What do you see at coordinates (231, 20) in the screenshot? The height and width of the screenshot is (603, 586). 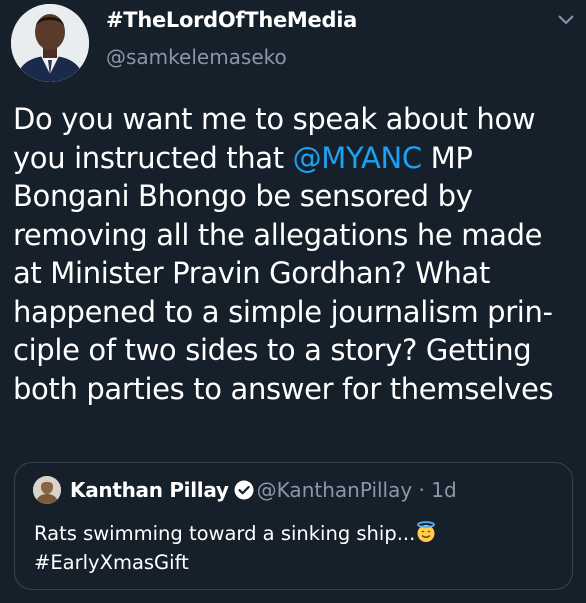 I see `display-name: #TheLordOfTheMedia` at bounding box center [231, 20].